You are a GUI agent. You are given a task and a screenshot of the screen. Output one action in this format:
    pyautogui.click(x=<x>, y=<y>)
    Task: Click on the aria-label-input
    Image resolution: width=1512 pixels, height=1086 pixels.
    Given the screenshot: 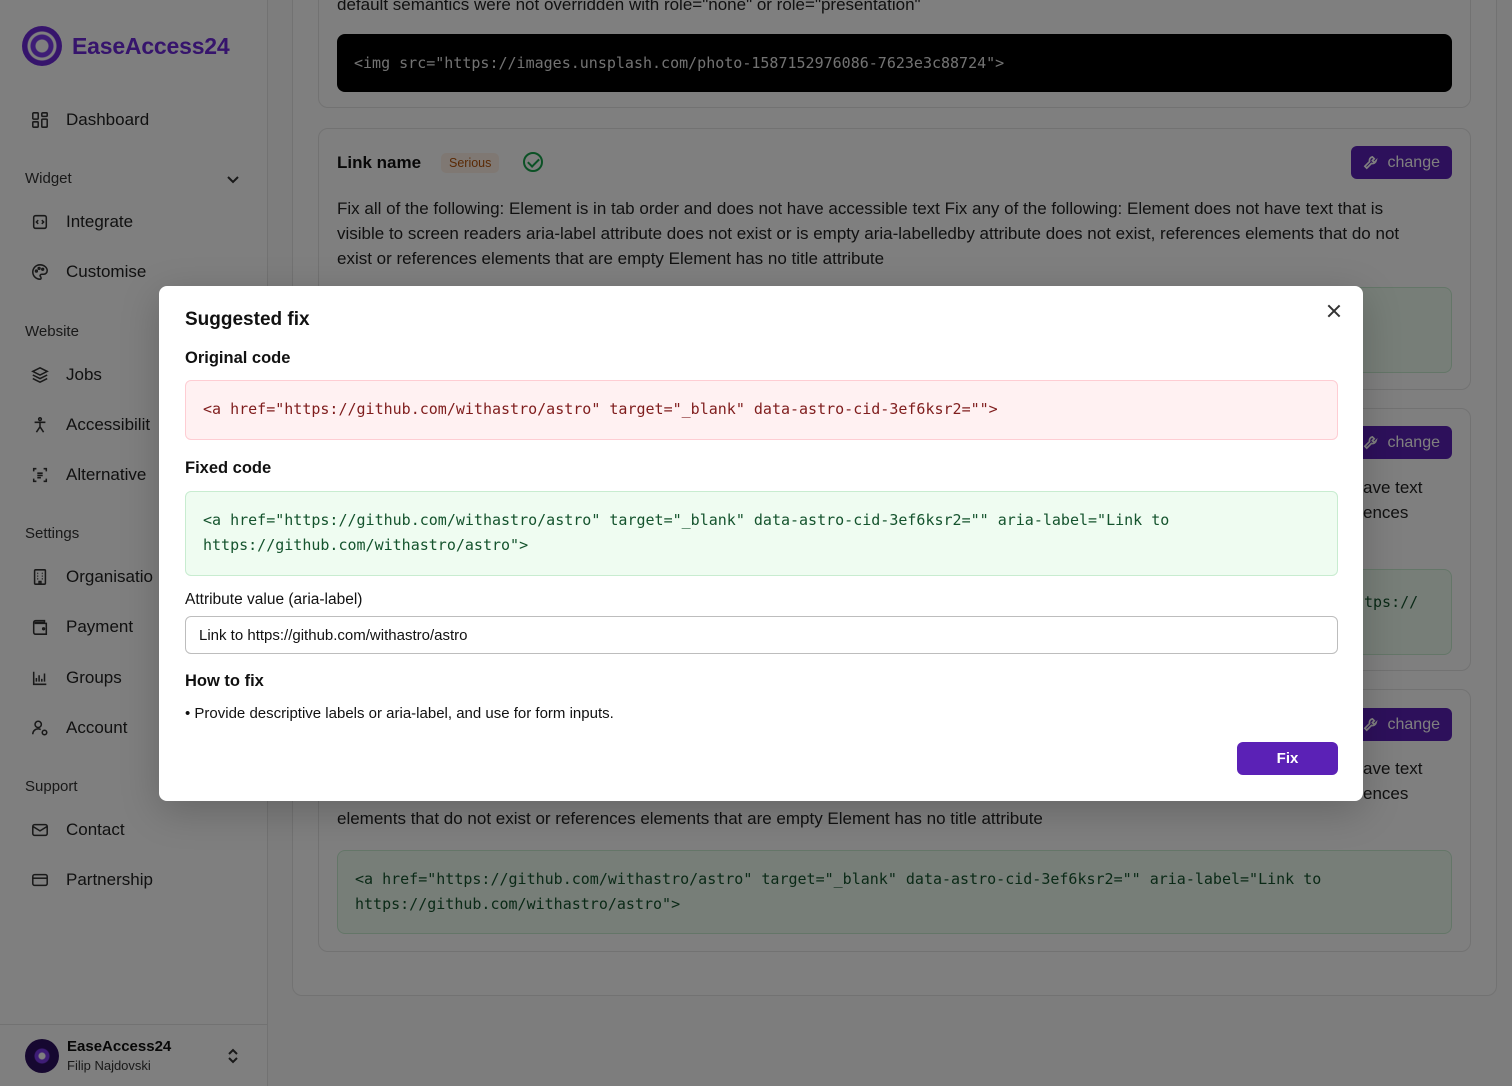 What is the action you would take?
    pyautogui.click(x=761, y=635)
    